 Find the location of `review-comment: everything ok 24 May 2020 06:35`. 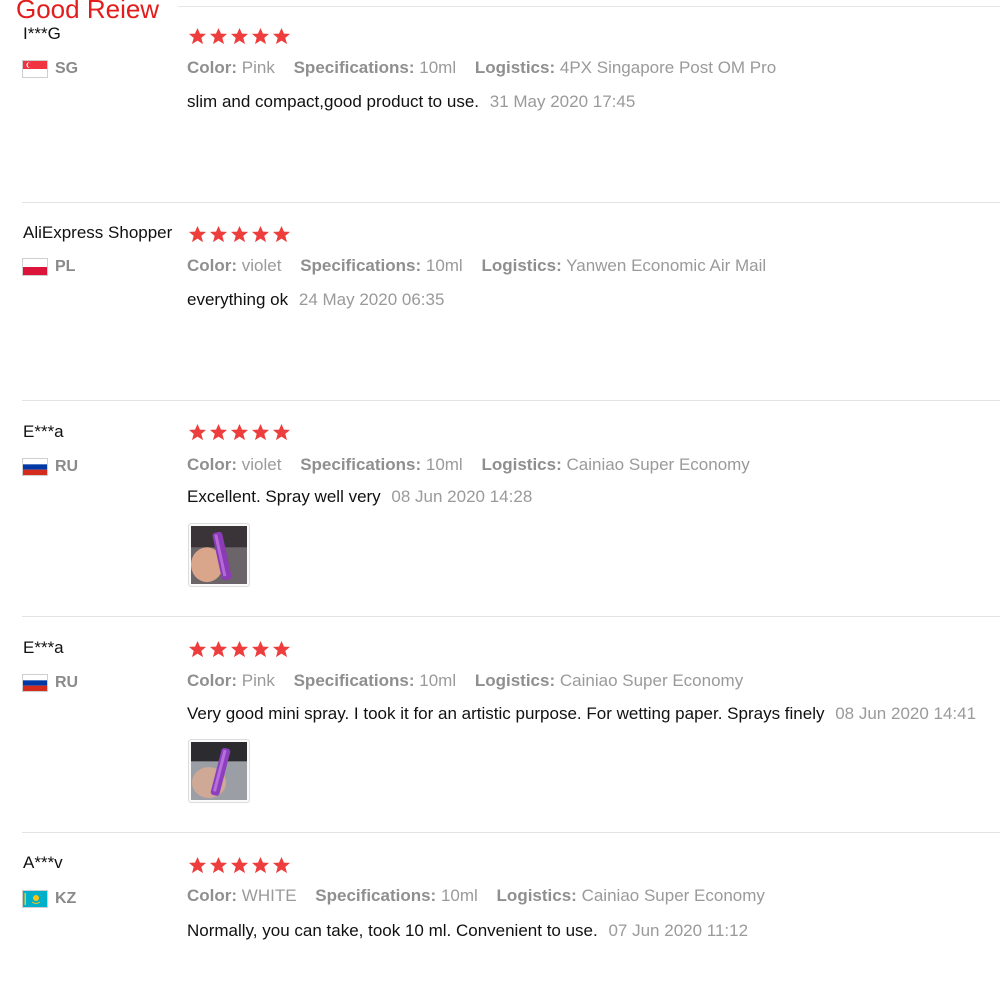

review-comment: everything ok 24 May 2020 06:35 is located at coordinates (315, 300).